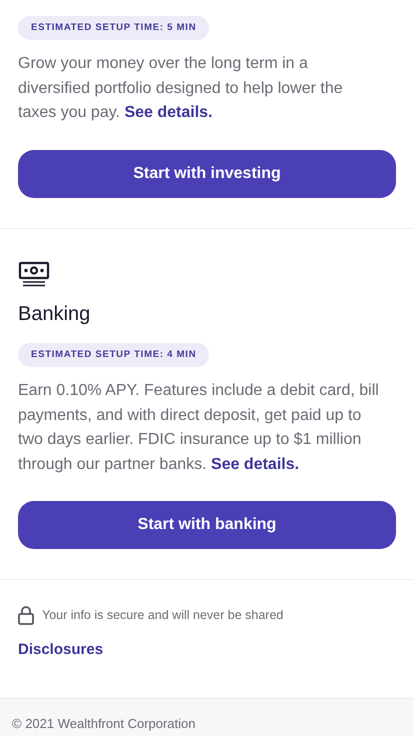 This screenshot has height=736, width=414. What do you see at coordinates (34, 273) in the screenshot?
I see `cash-icon` at bounding box center [34, 273].